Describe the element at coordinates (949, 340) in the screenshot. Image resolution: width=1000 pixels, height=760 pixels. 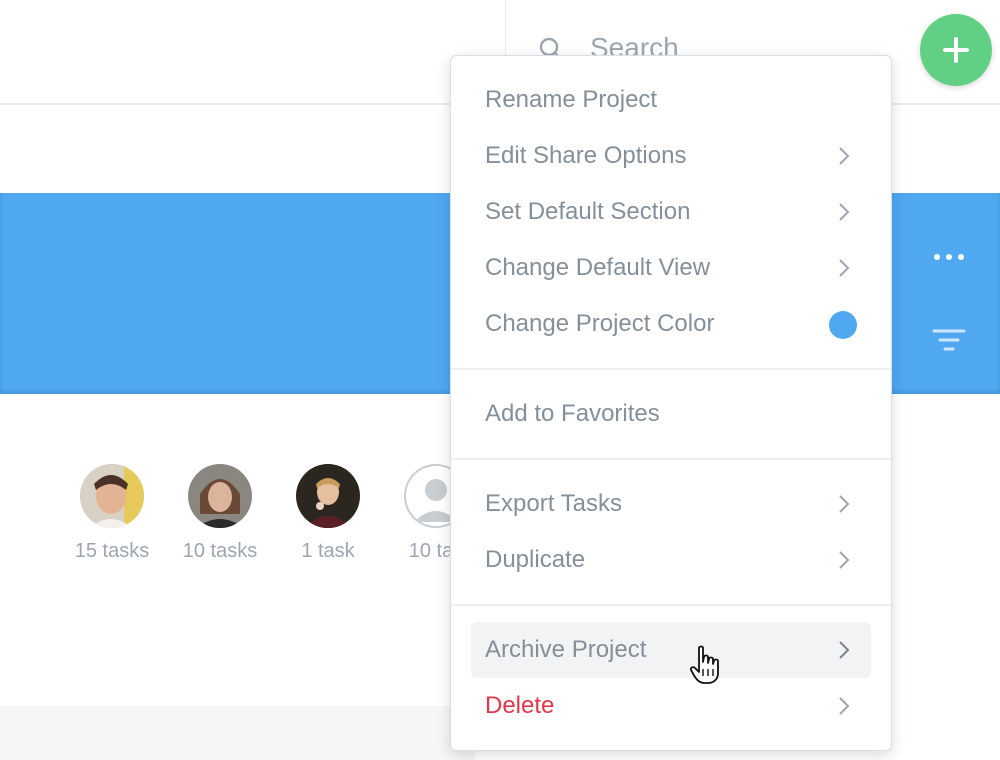
I see `filter-icon` at that location.